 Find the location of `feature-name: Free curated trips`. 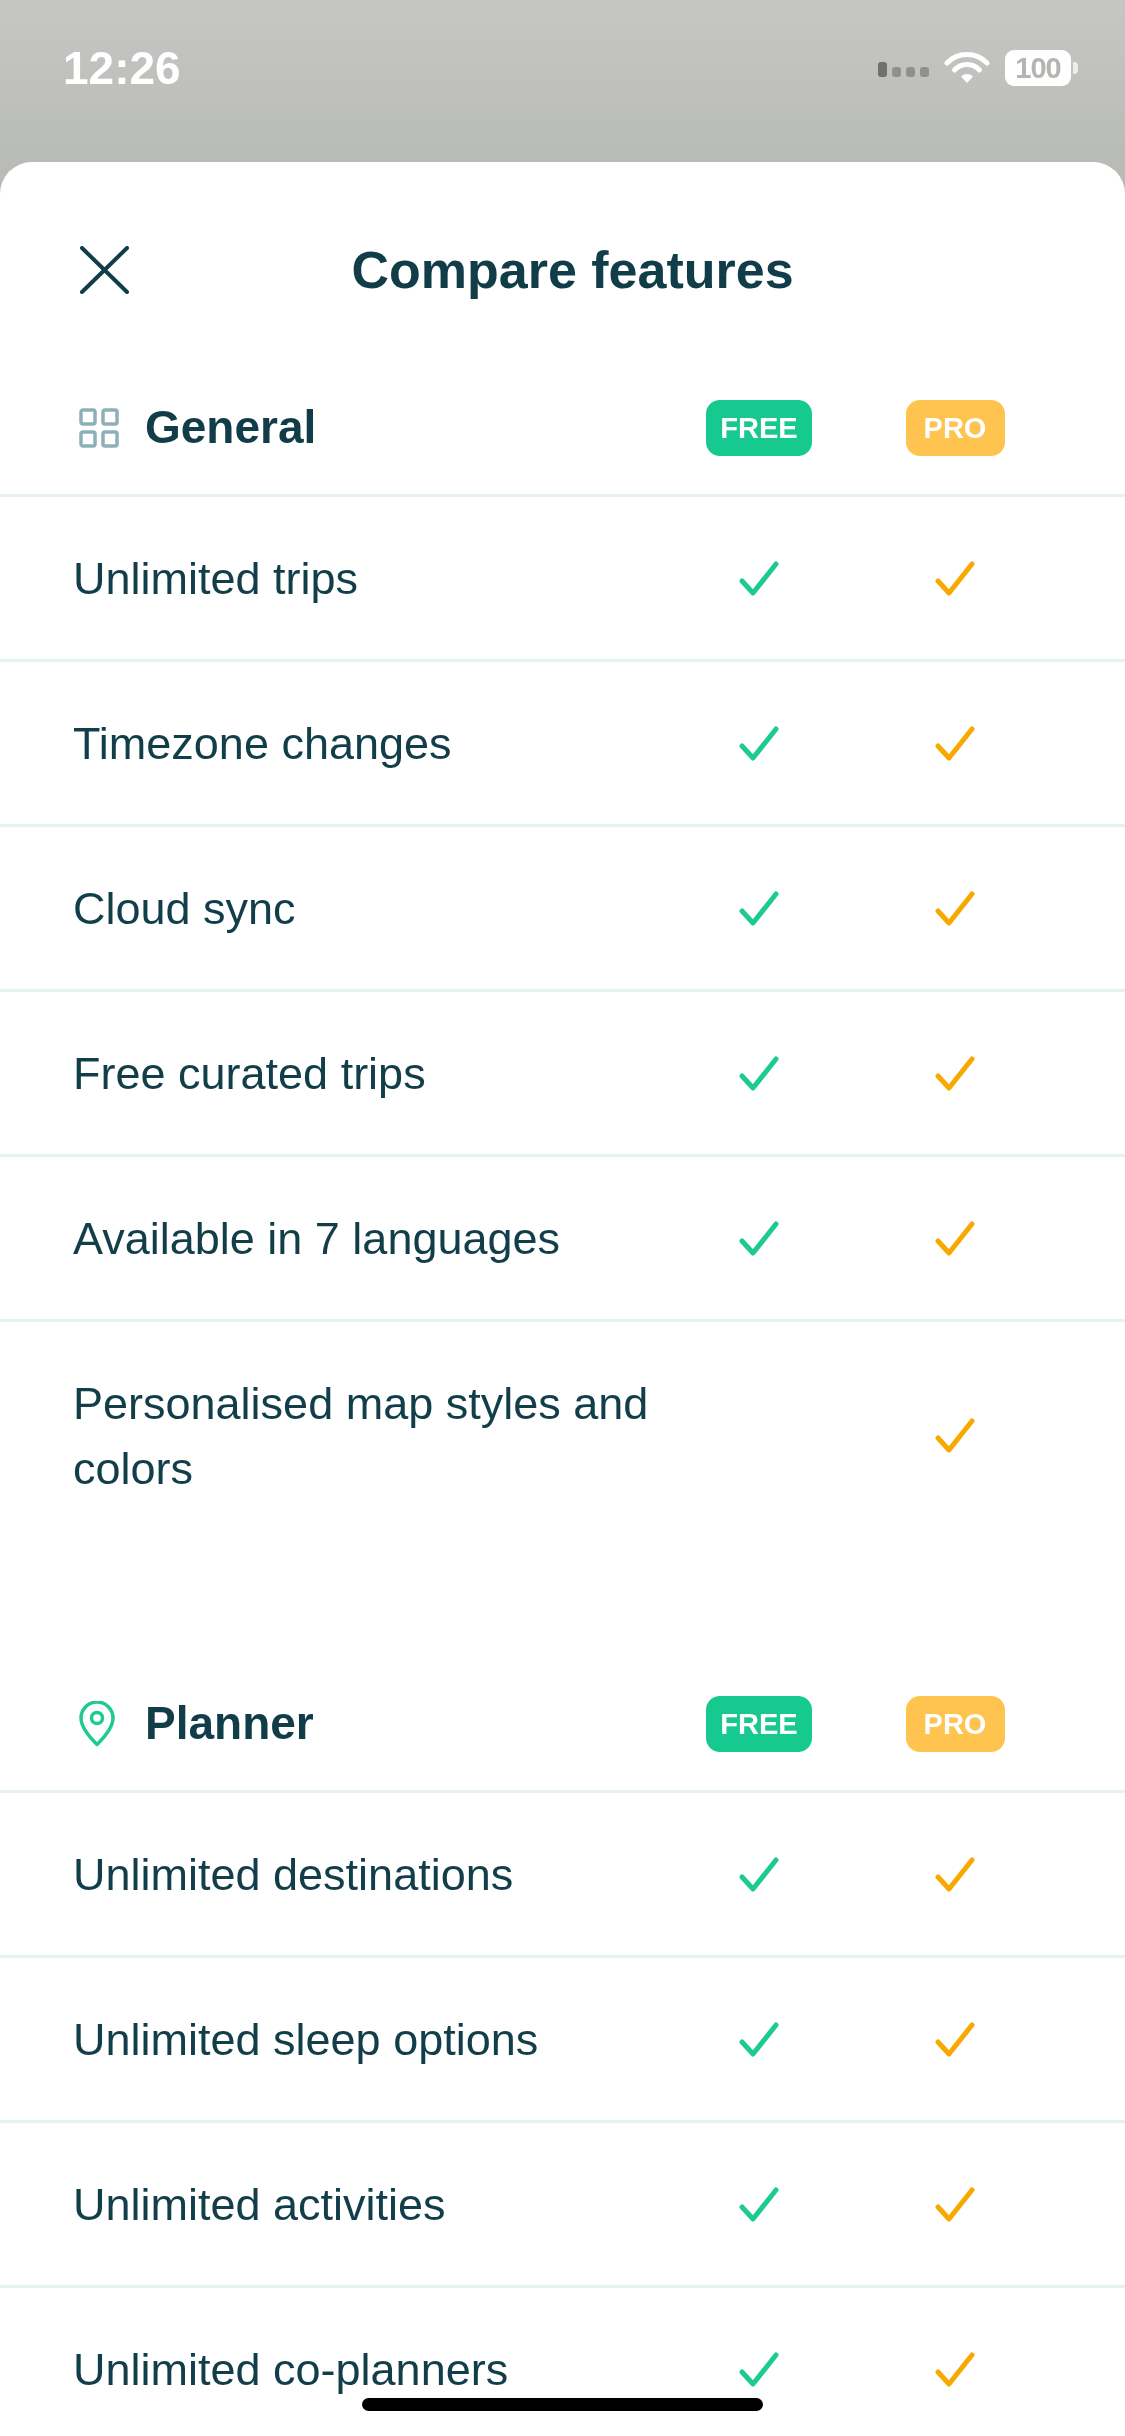

feature-name: Free curated trips is located at coordinates (250, 1074).